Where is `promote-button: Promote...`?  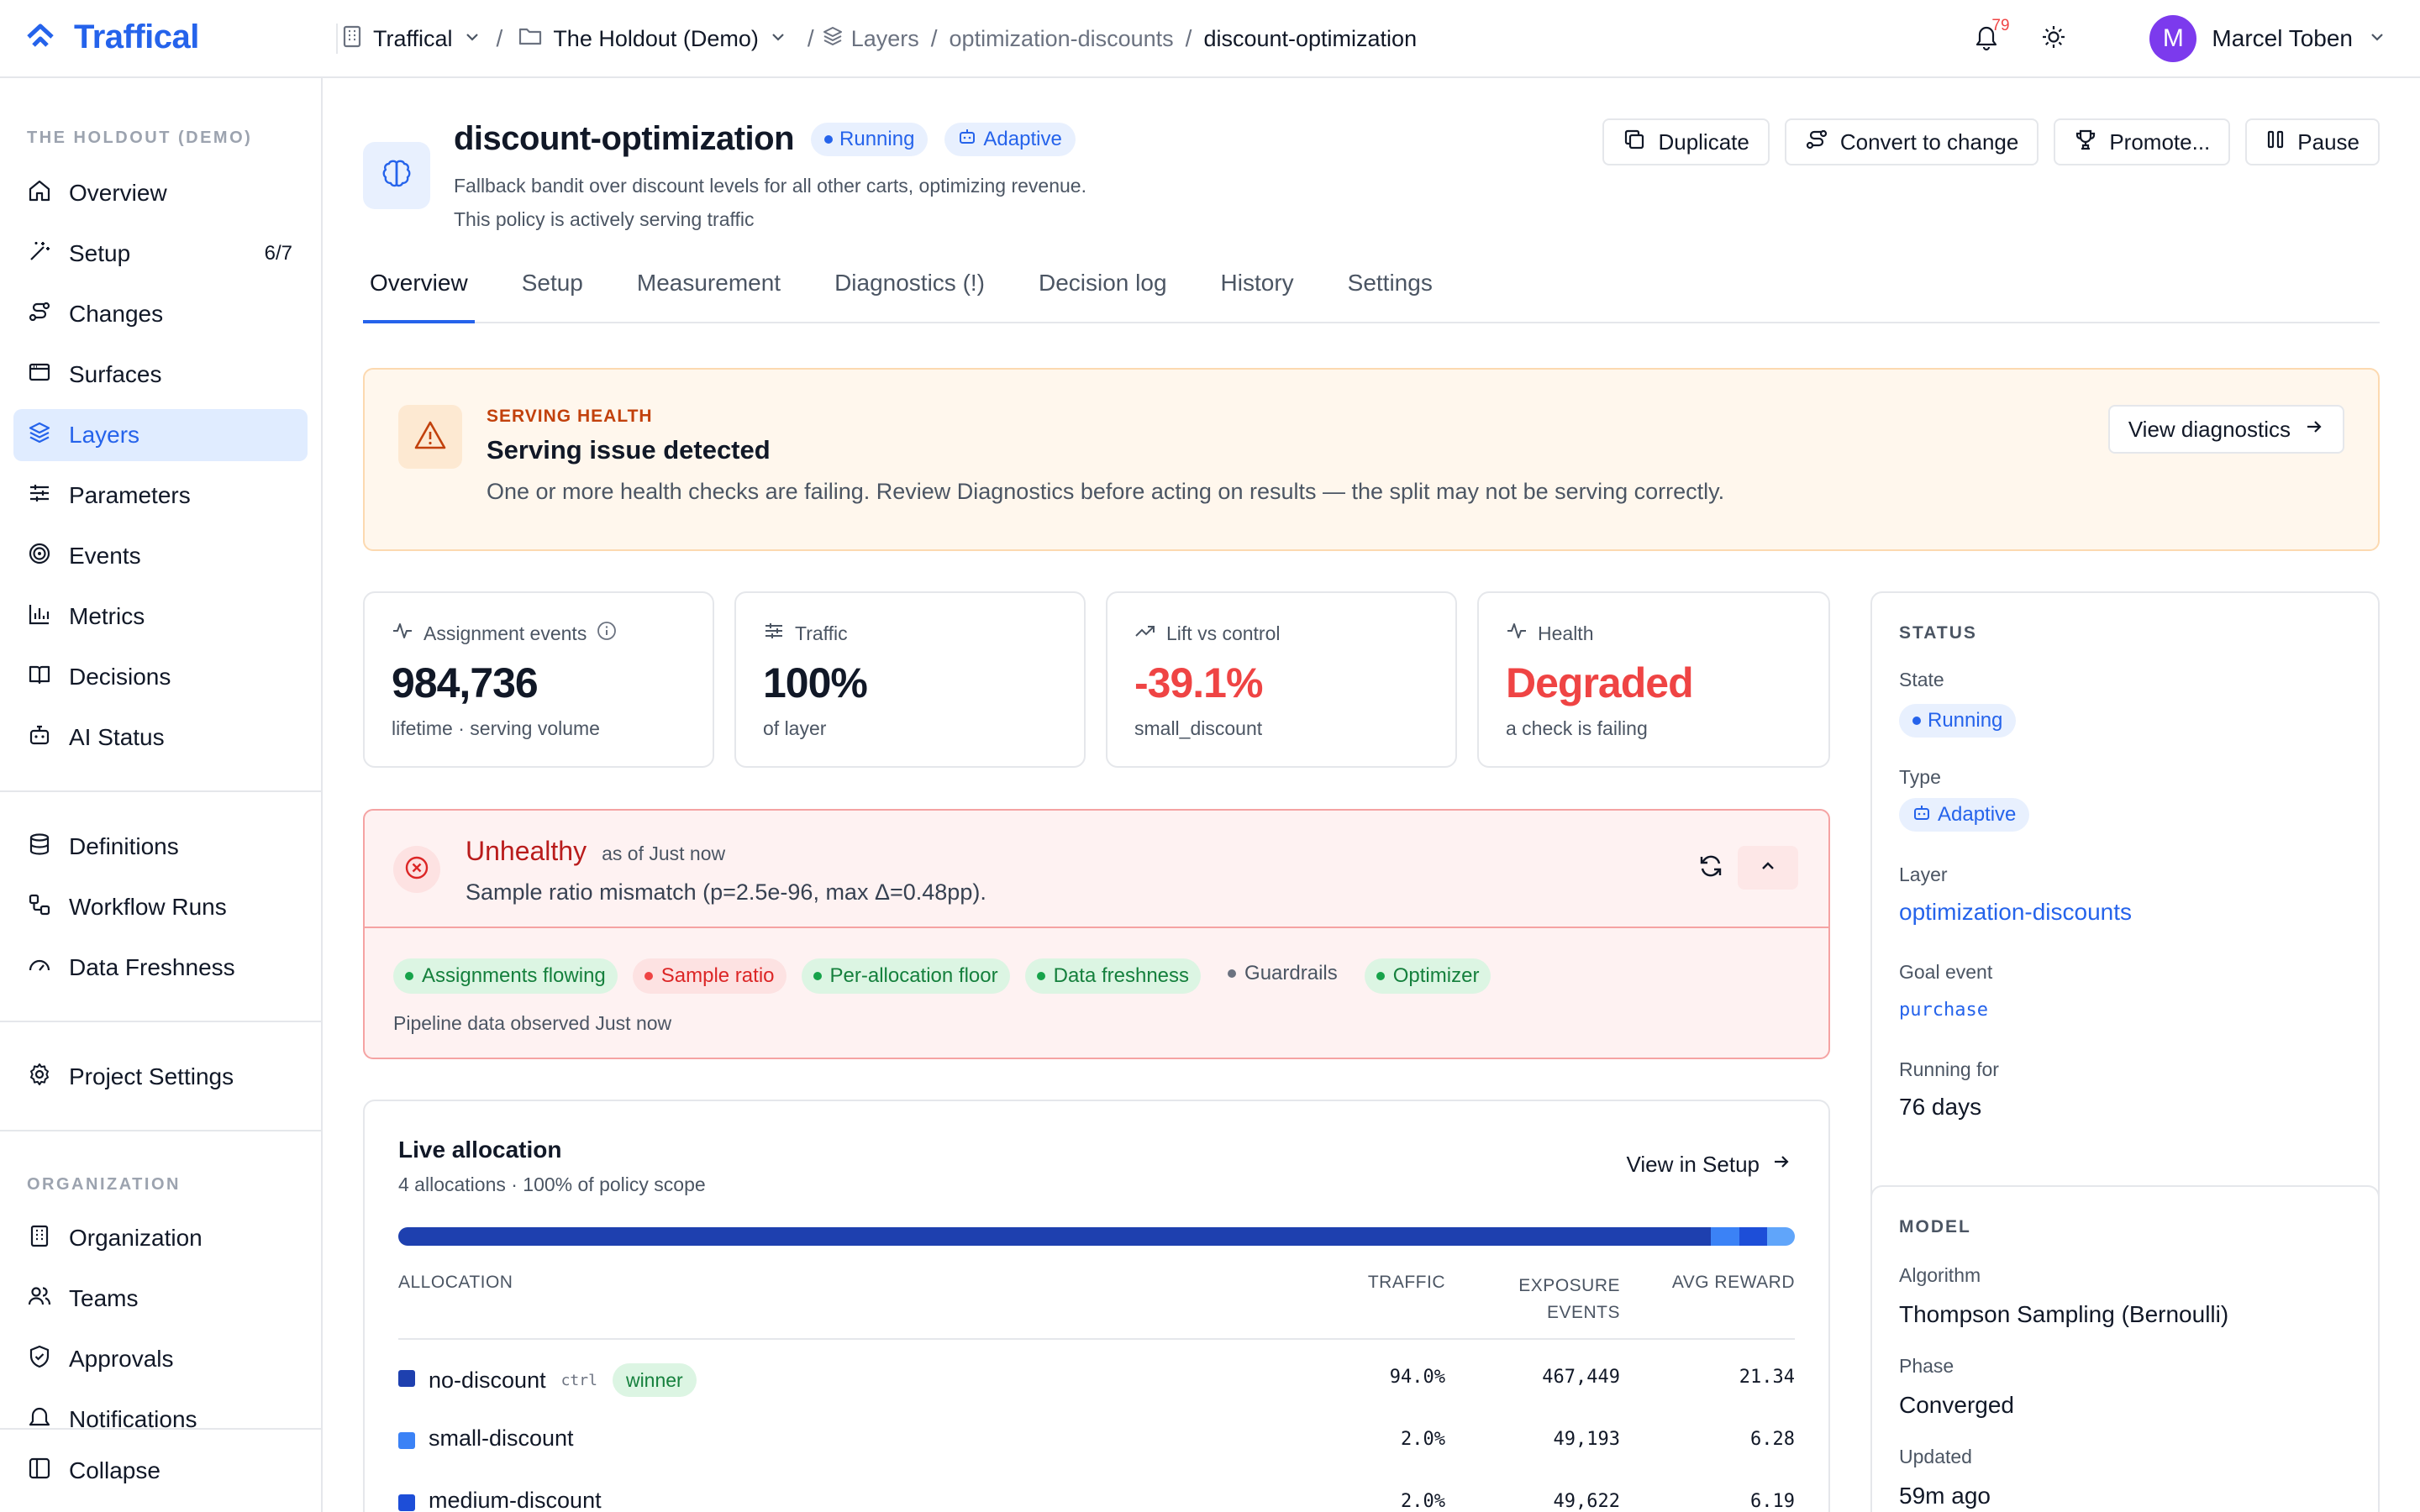 promote-button: Promote... is located at coordinates (2143, 141).